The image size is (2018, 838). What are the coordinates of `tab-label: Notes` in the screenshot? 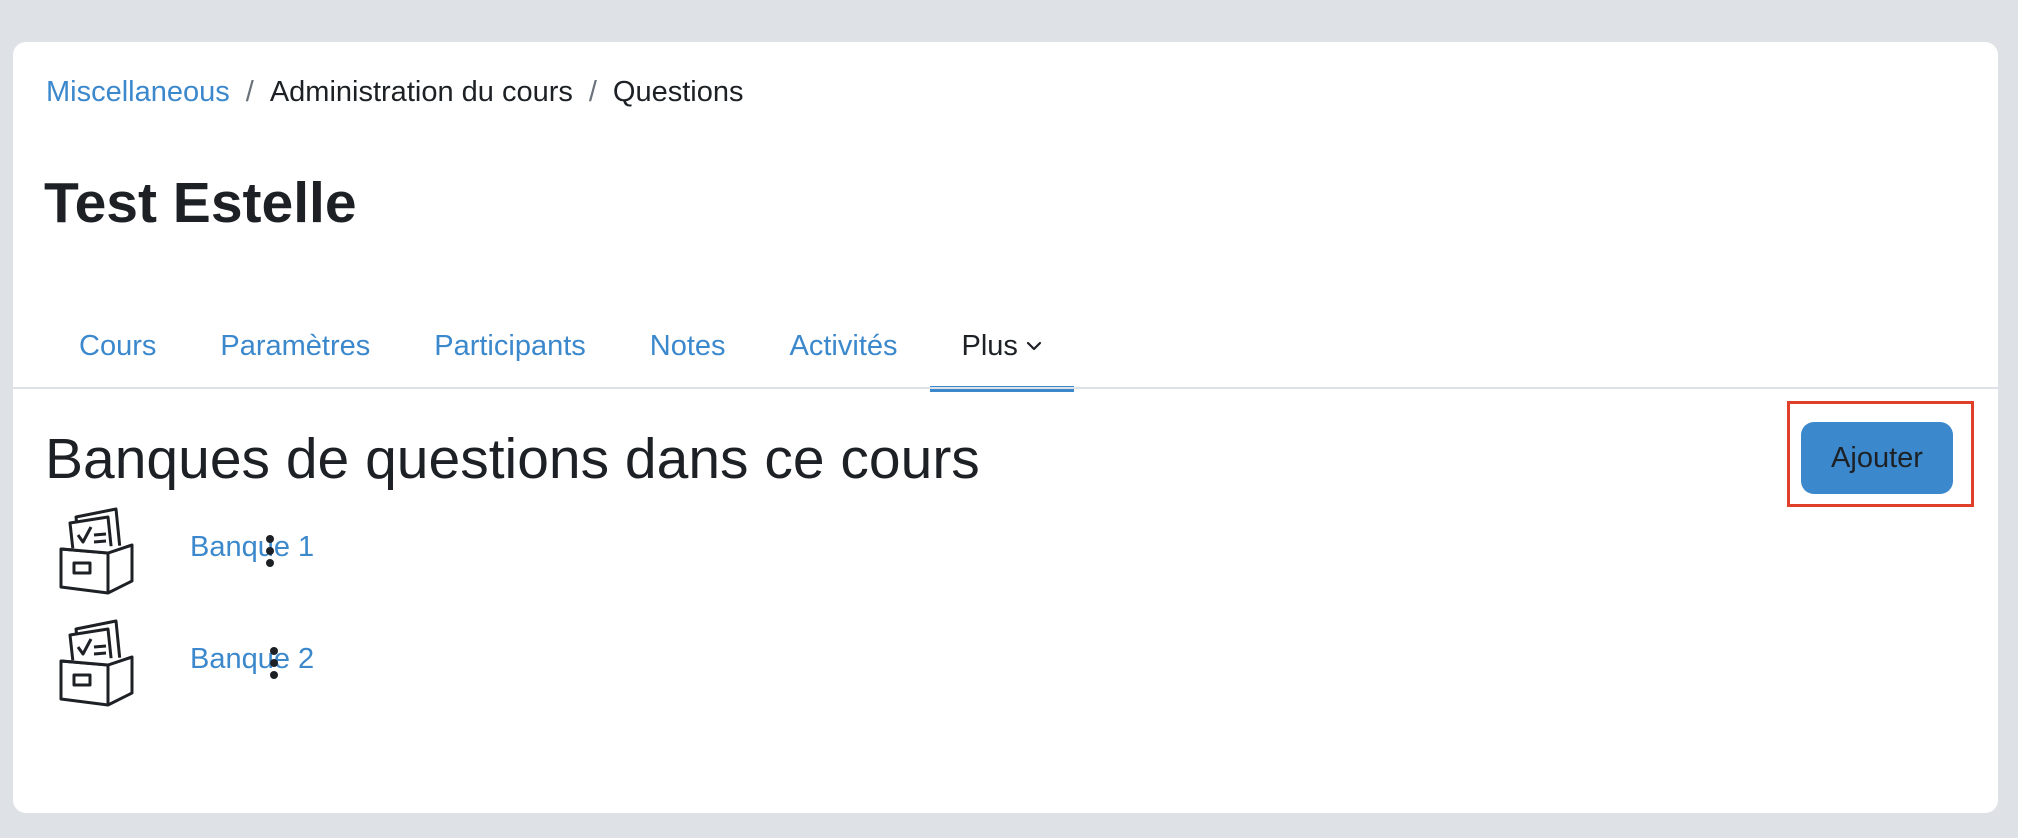 It's located at (687, 345).